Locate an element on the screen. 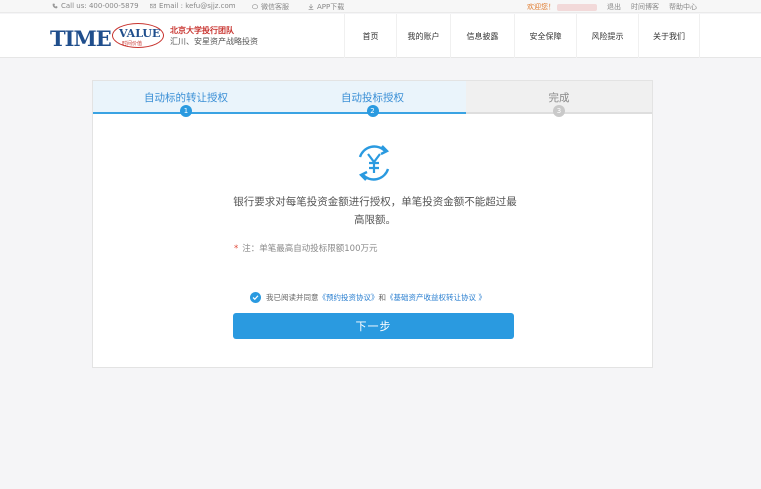 This screenshot has height=489, width=761. nav-home: 首页 is located at coordinates (370, 36).